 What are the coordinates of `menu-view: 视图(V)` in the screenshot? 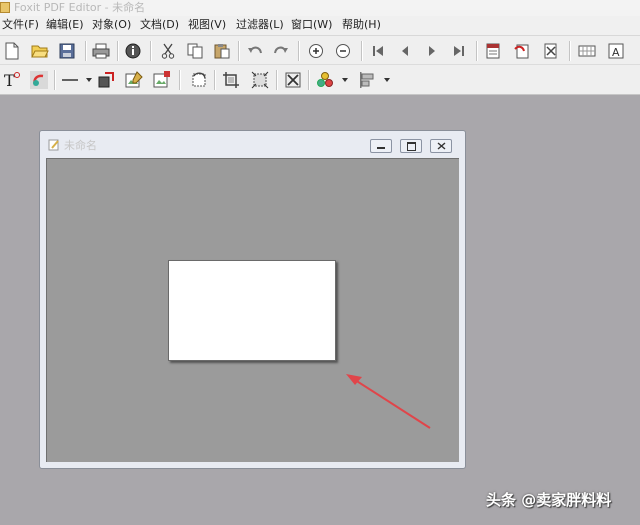 It's located at (207, 25).